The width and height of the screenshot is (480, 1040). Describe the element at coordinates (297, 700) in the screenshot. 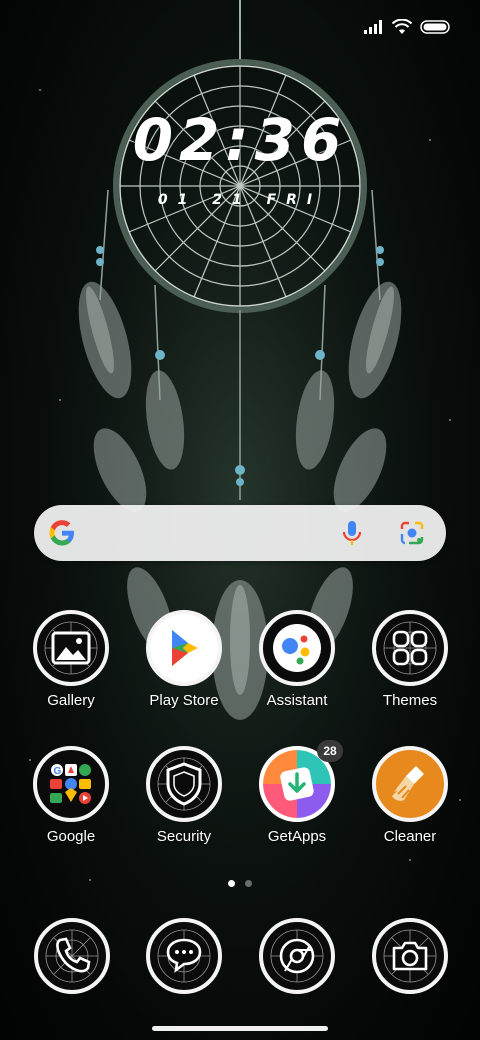

I see `app-label: Assistant` at that location.